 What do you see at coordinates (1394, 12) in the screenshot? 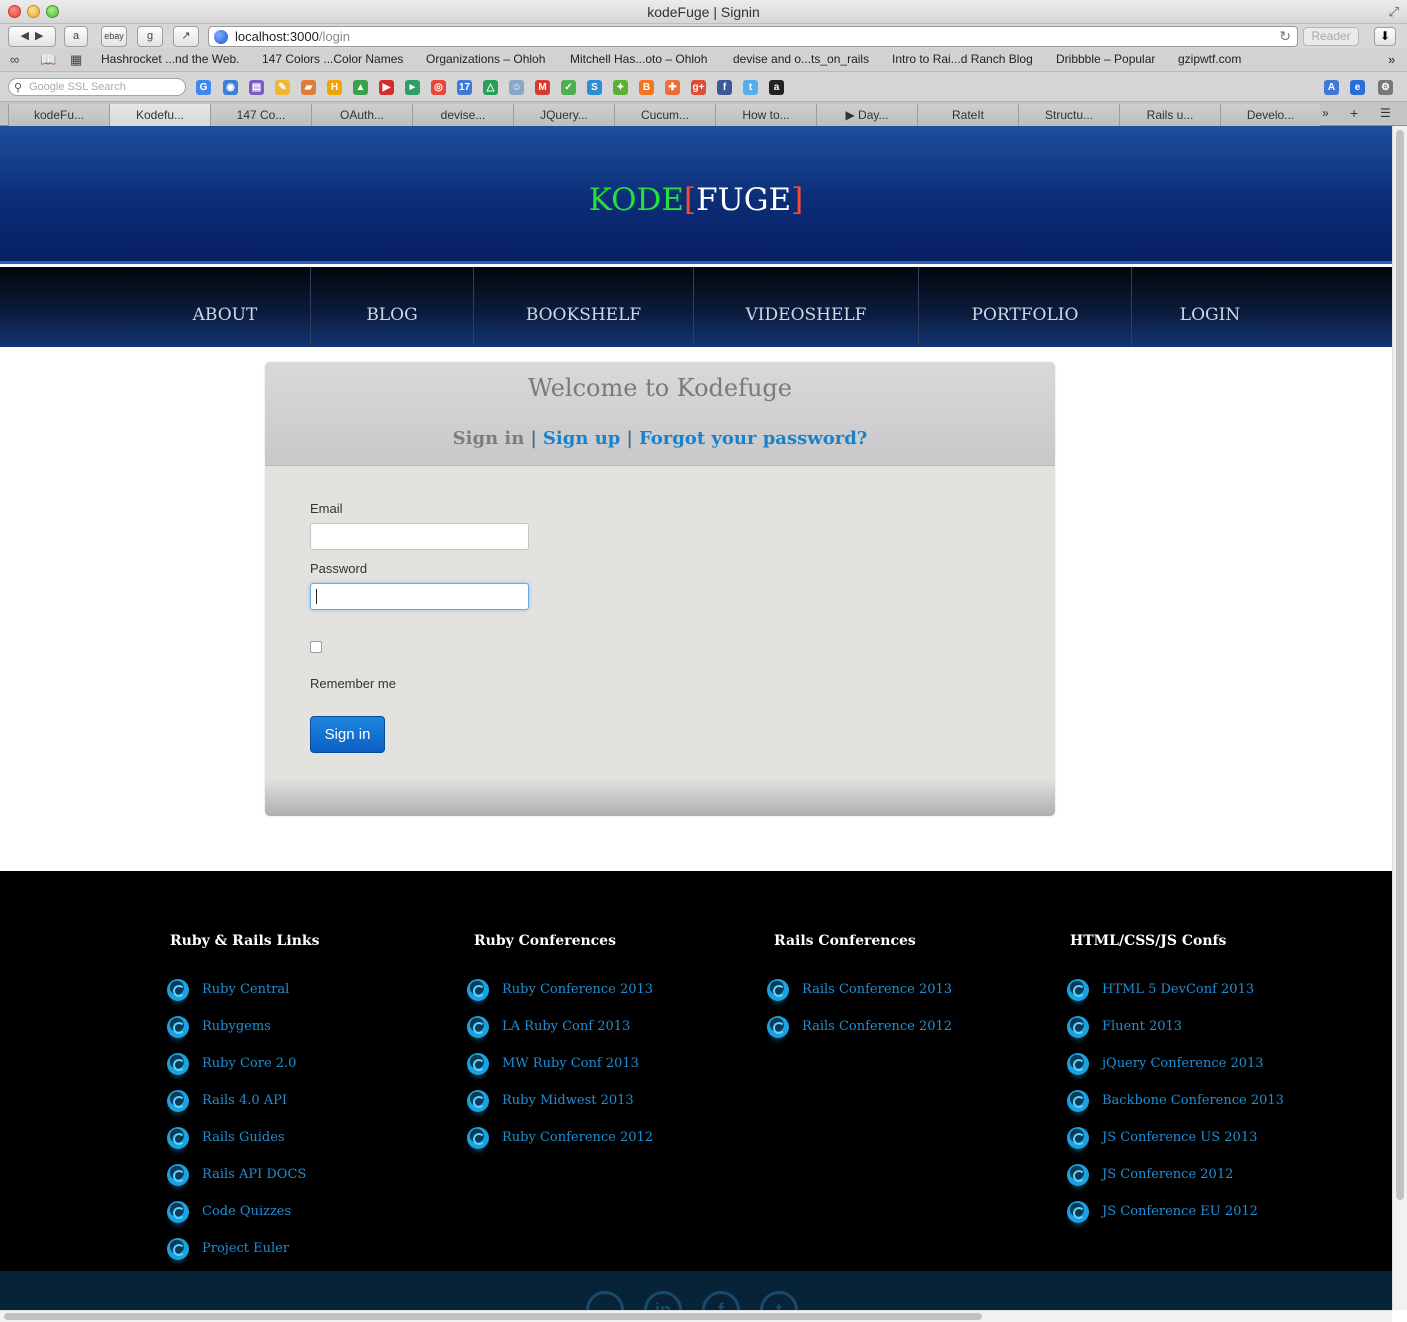
I see `fullscreen-icon: ⤢` at bounding box center [1394, 12].